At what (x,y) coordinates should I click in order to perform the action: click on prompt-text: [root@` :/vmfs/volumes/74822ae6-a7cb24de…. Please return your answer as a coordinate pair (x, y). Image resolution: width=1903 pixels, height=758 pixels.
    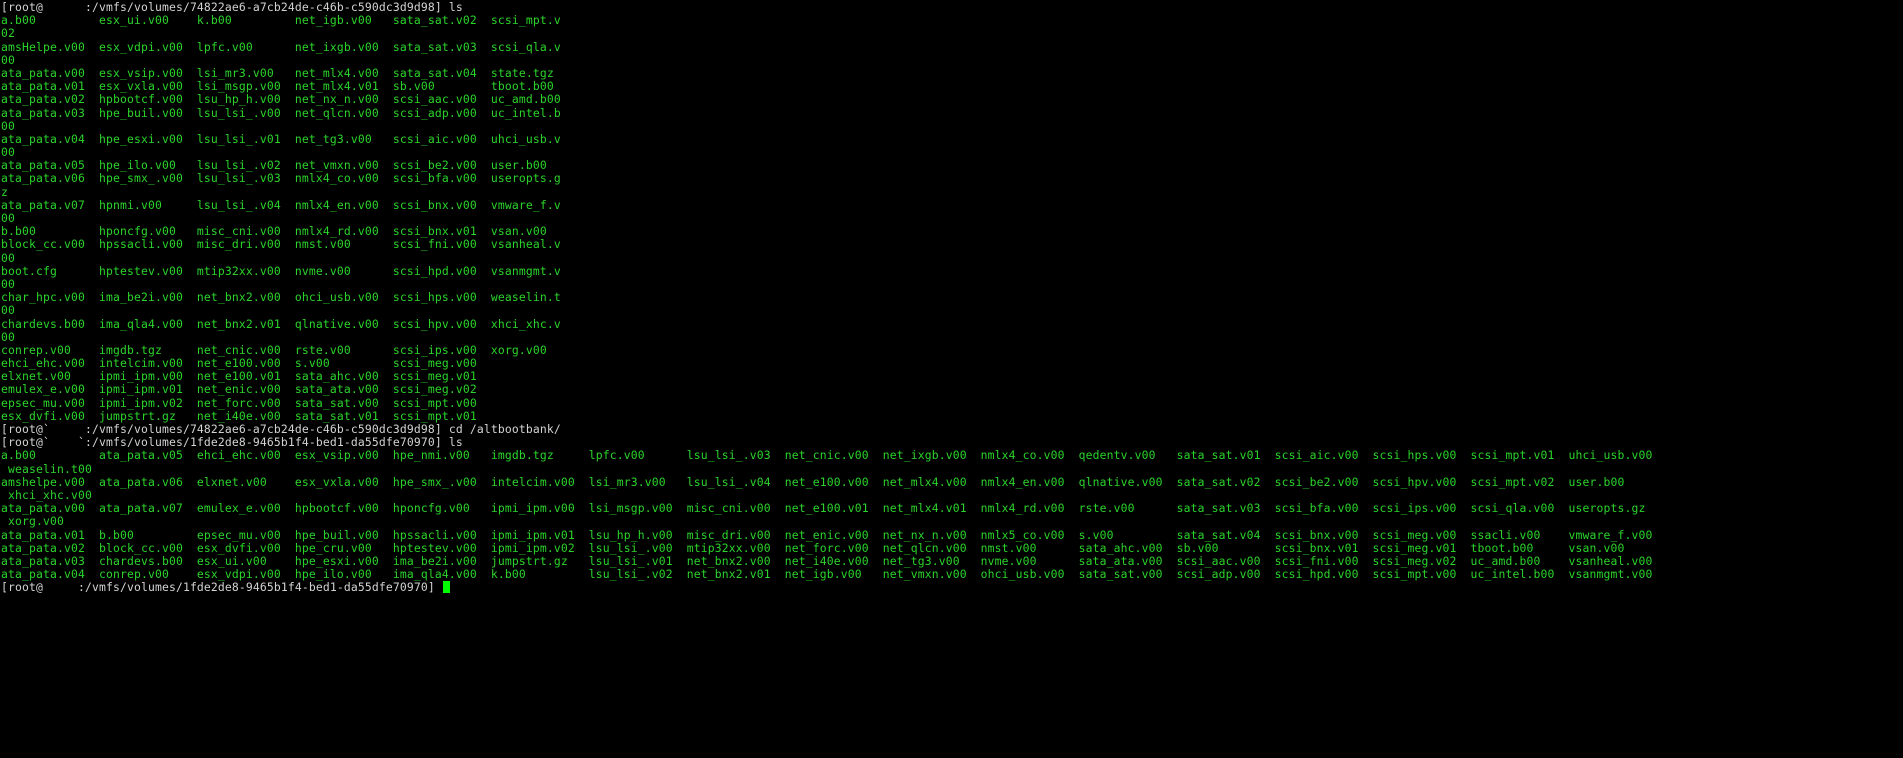
    Looking at the image, I should click on (281, 429).